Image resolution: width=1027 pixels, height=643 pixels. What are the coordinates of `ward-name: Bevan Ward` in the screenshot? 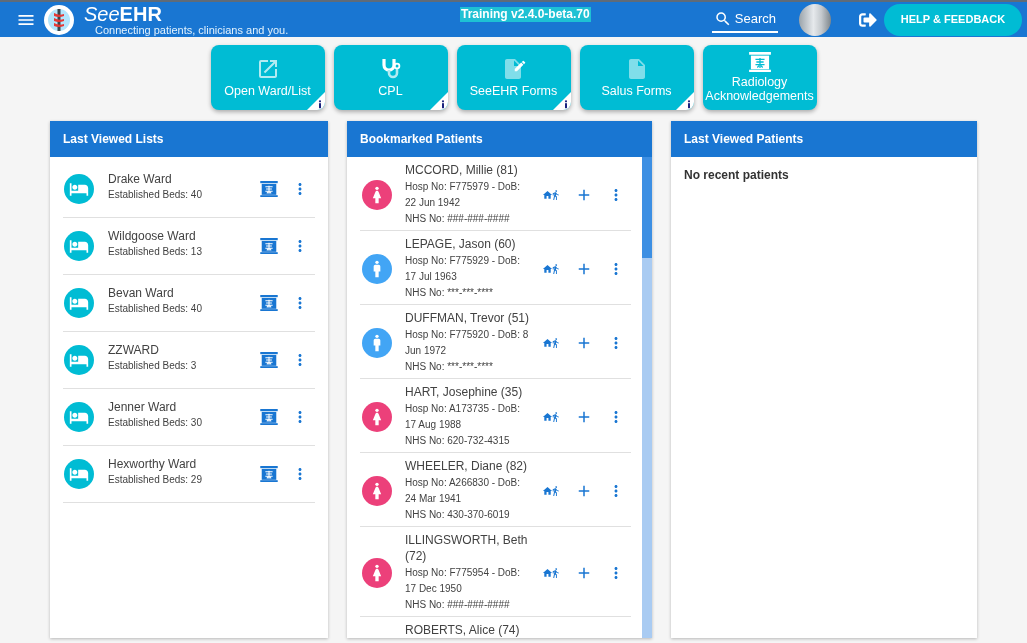 It's located at (141, 293).